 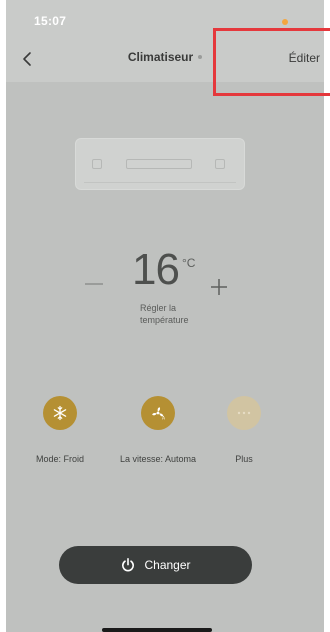 I want to click on header: 15:07 Climatiseur Éditer, so click(x=165, y=41).